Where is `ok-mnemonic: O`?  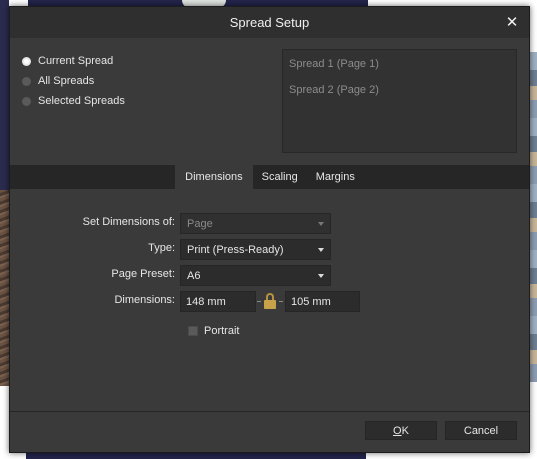
ok-mnemonic: O is located at coordinates (397, 430).